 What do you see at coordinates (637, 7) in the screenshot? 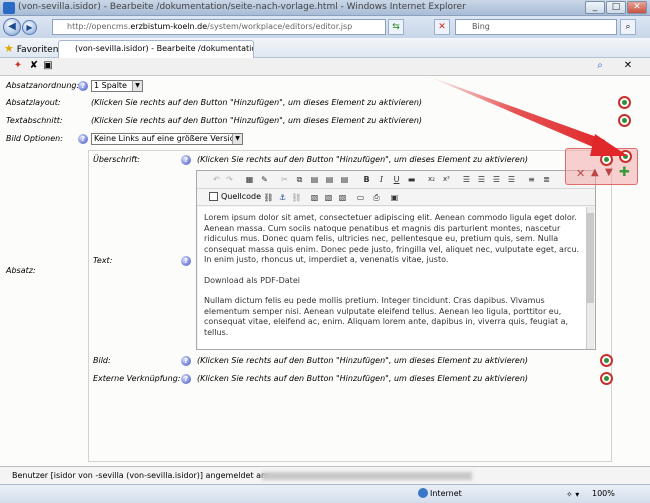
I see `close-window-button: ✕` at bounding box center [637, 7].